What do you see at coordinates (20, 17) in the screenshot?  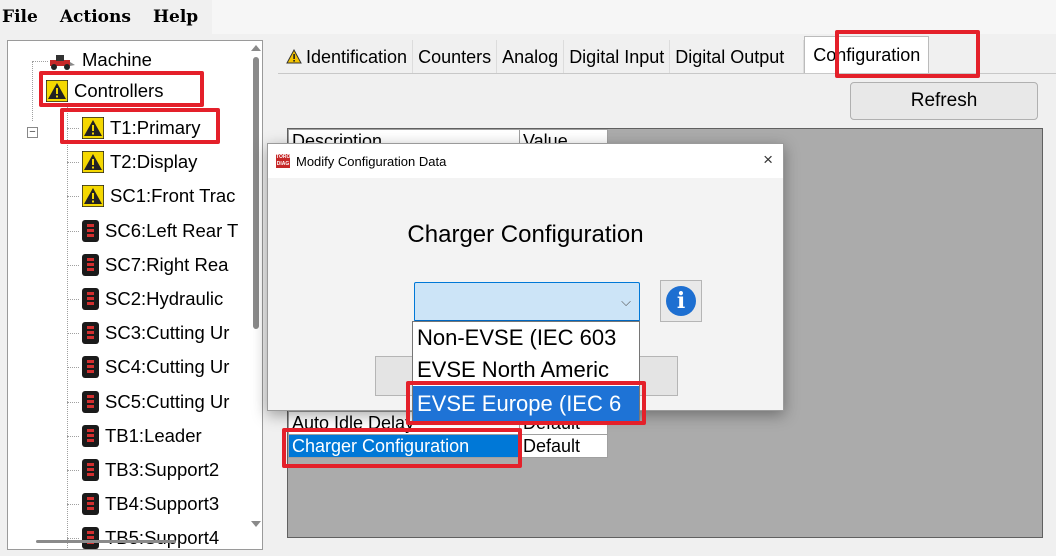 I see `menu-file: File` at bounding box center [20, 17].